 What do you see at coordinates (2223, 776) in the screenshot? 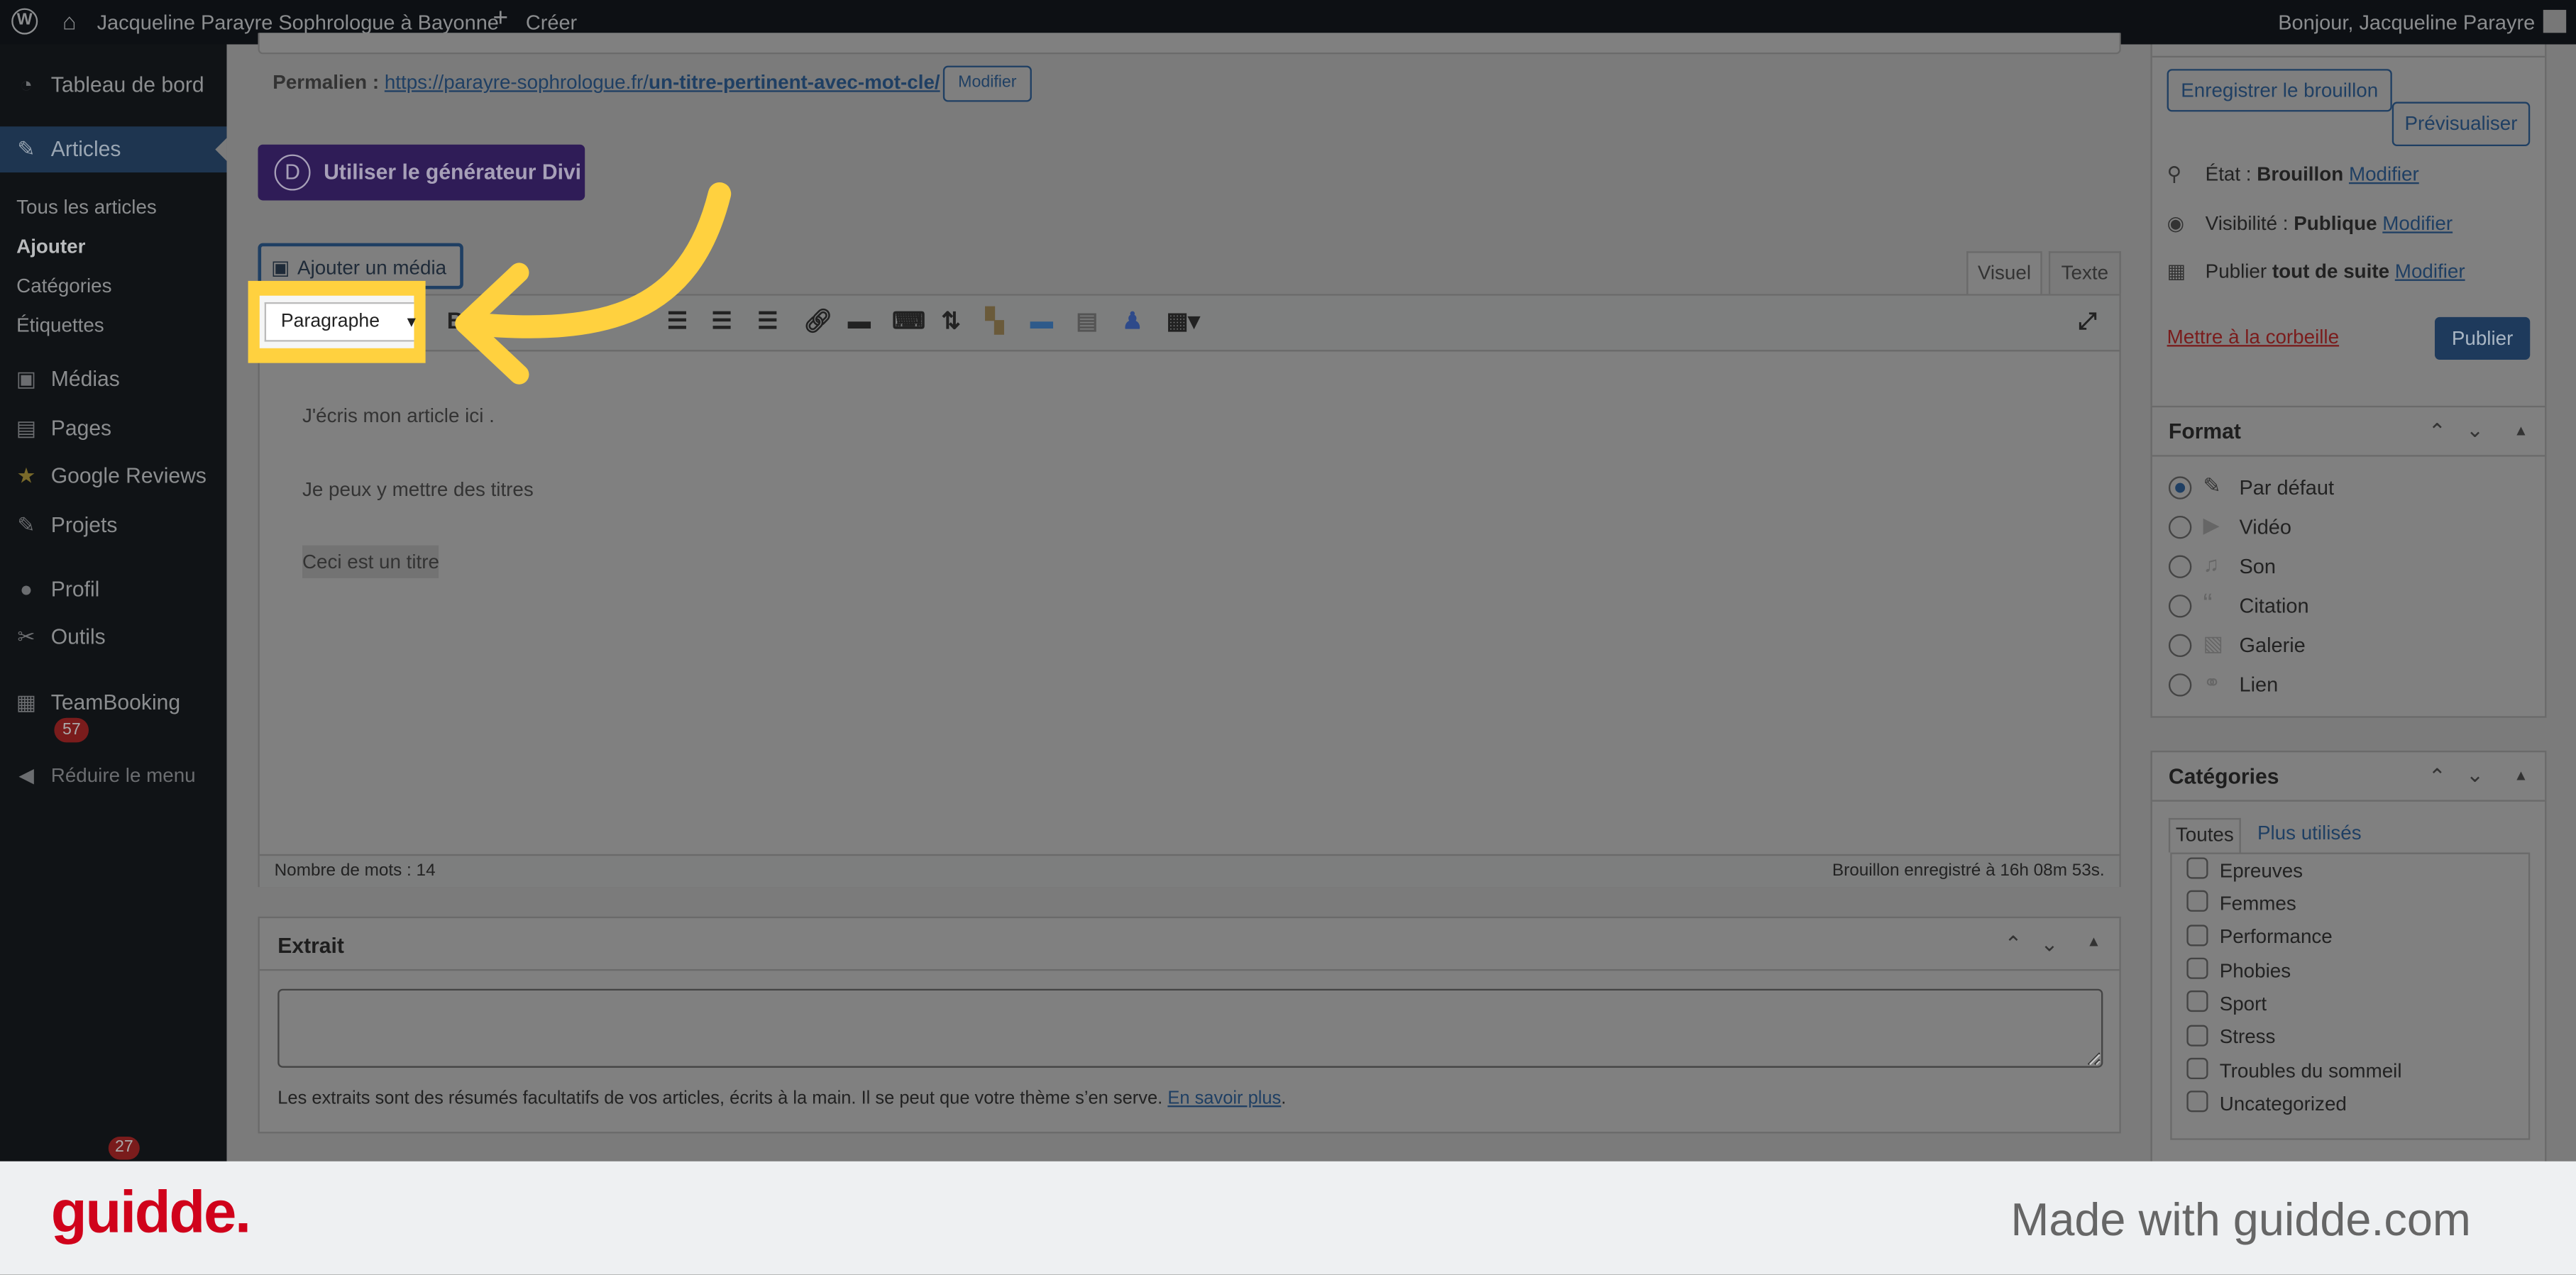
I see `categories-title: Catégories` at bounding box center [2223, 776].